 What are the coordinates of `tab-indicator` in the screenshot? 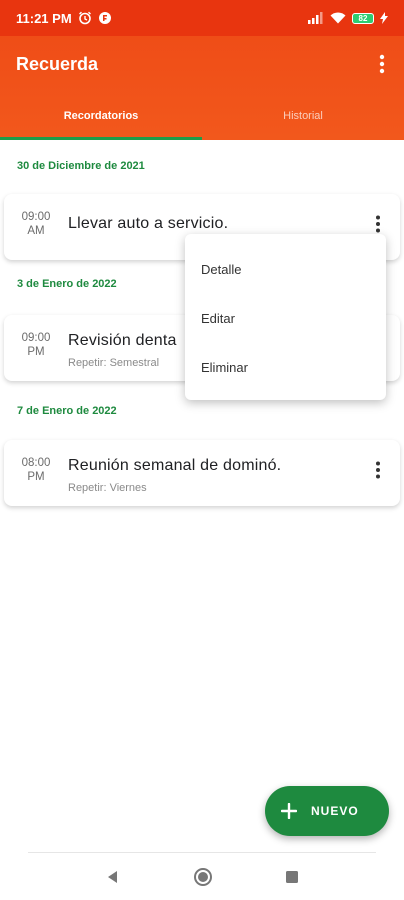 It's located at (101, 138).